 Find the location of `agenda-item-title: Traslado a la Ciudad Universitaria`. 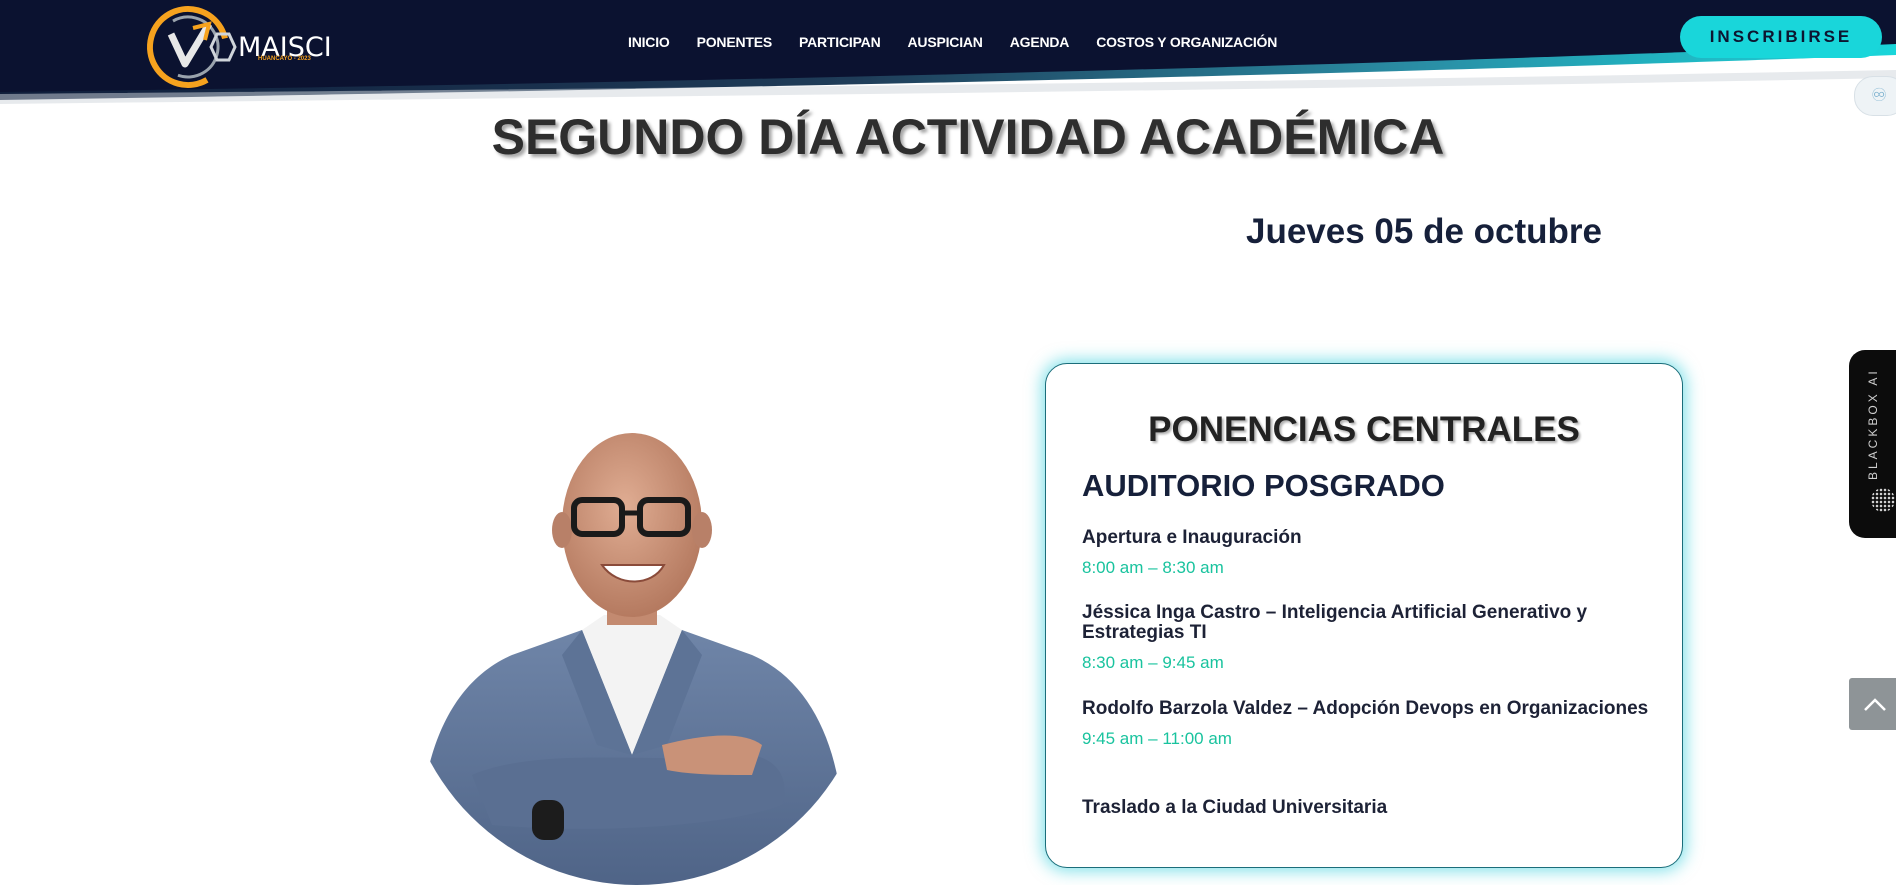

agenda-item-title: Traslado a la Ciudad Universitaria is located at coordinates (1235, 807).